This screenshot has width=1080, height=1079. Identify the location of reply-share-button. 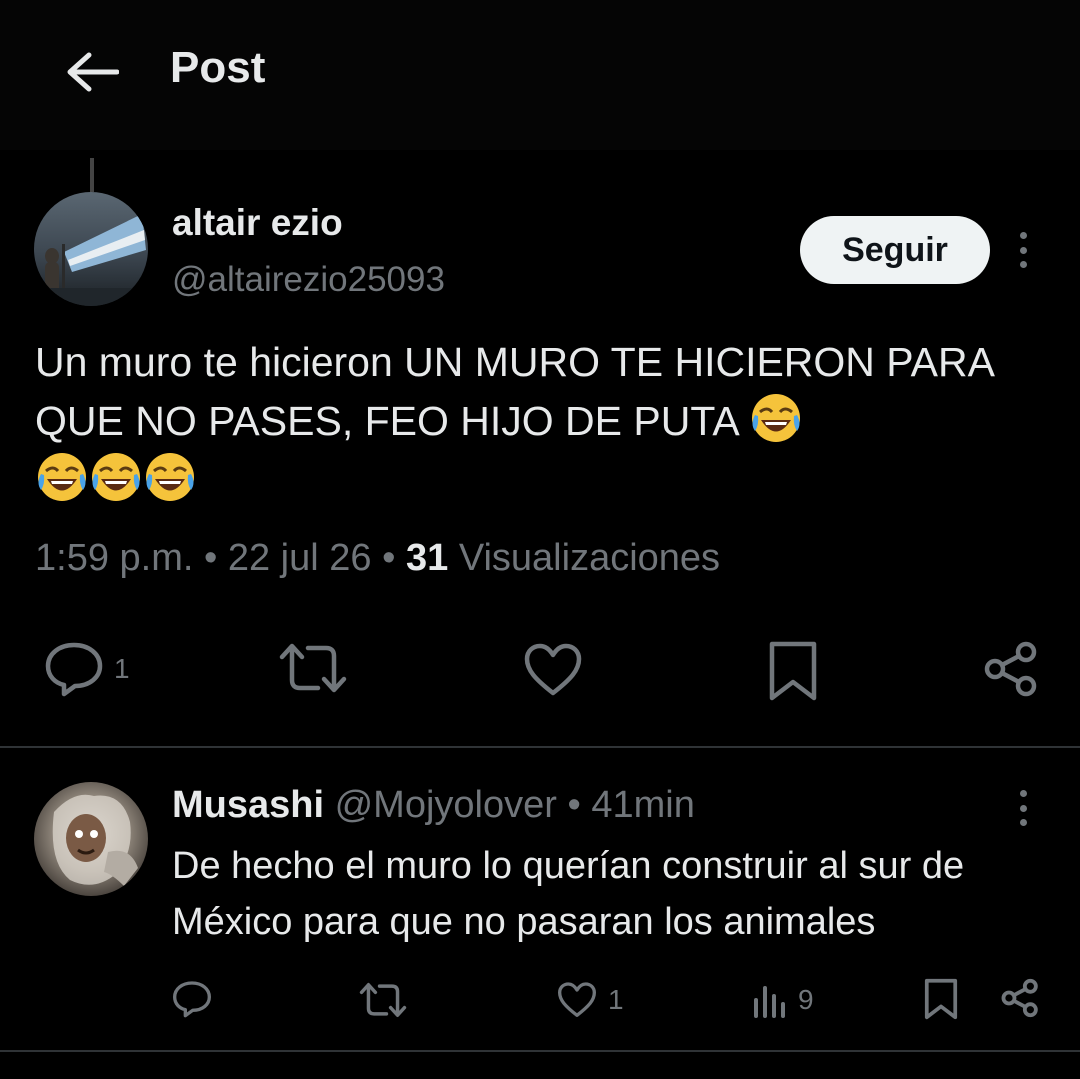
(1020, 998).